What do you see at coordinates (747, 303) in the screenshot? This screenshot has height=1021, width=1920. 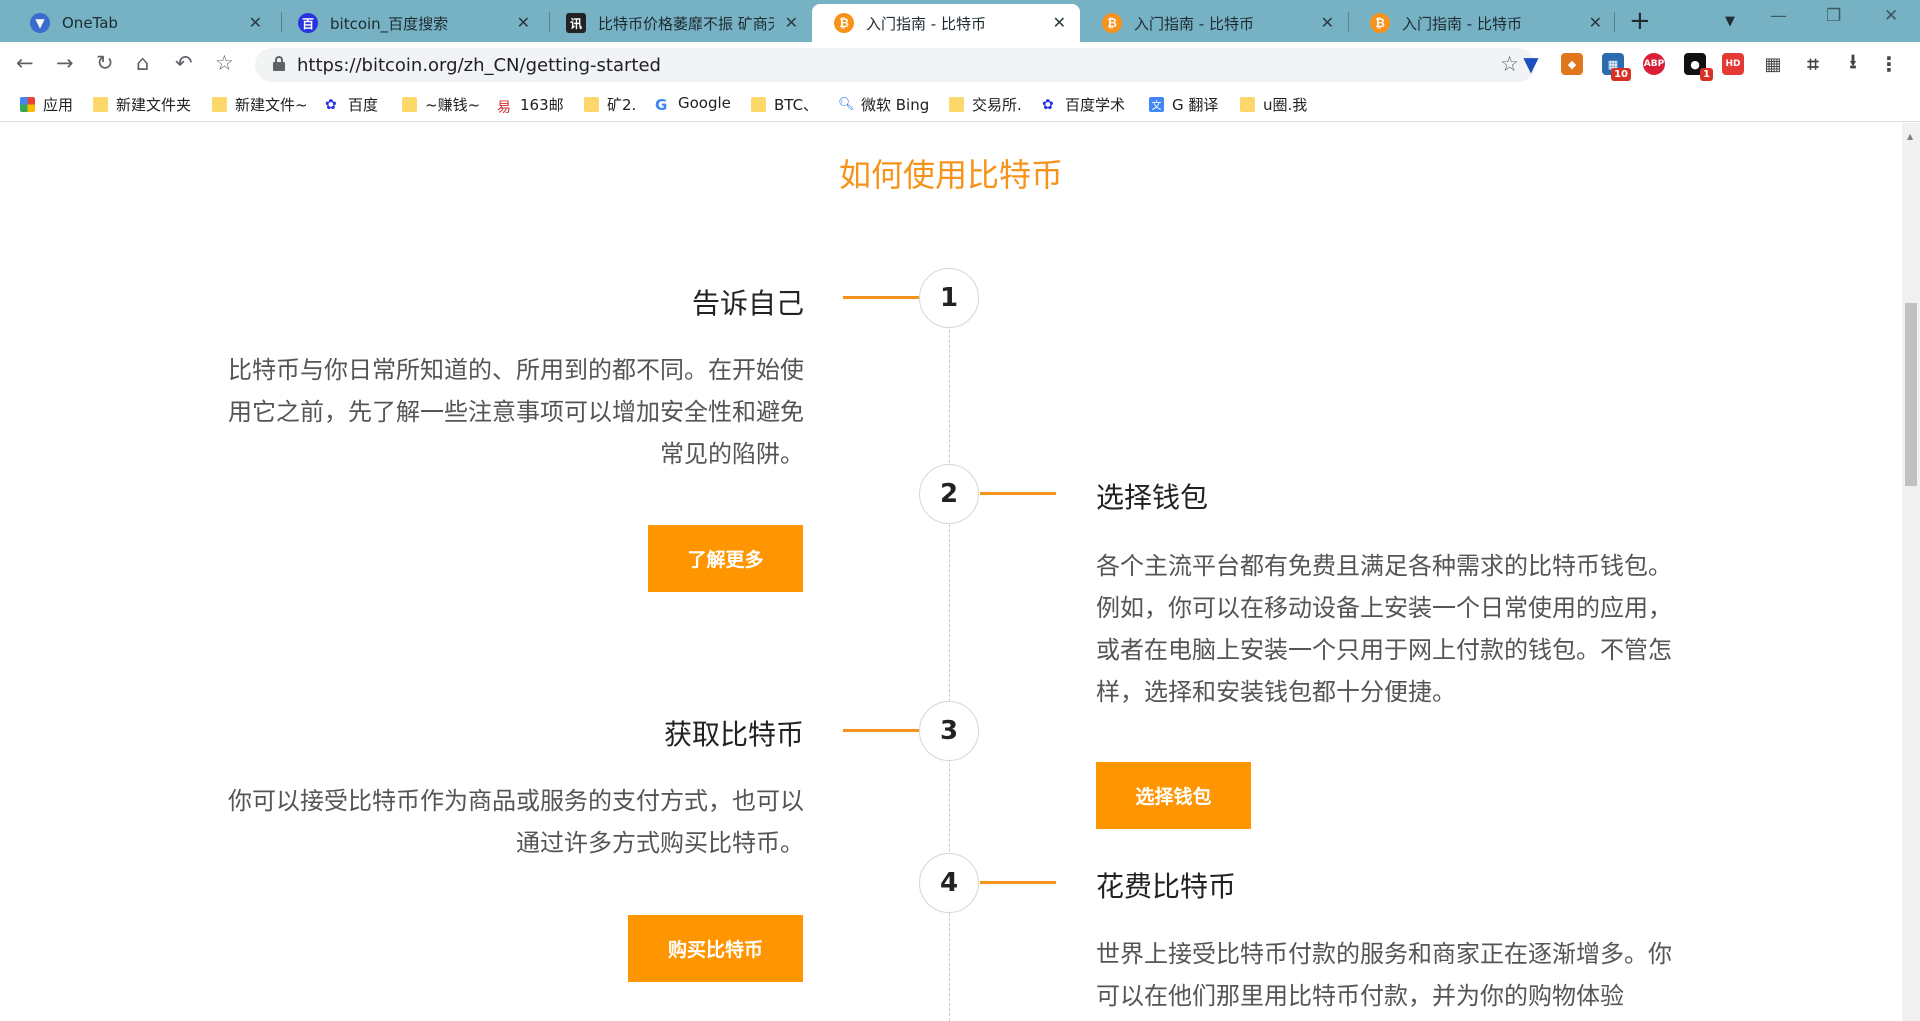 I see `step-title: 告诉自己` at bounding box center [747, 303].